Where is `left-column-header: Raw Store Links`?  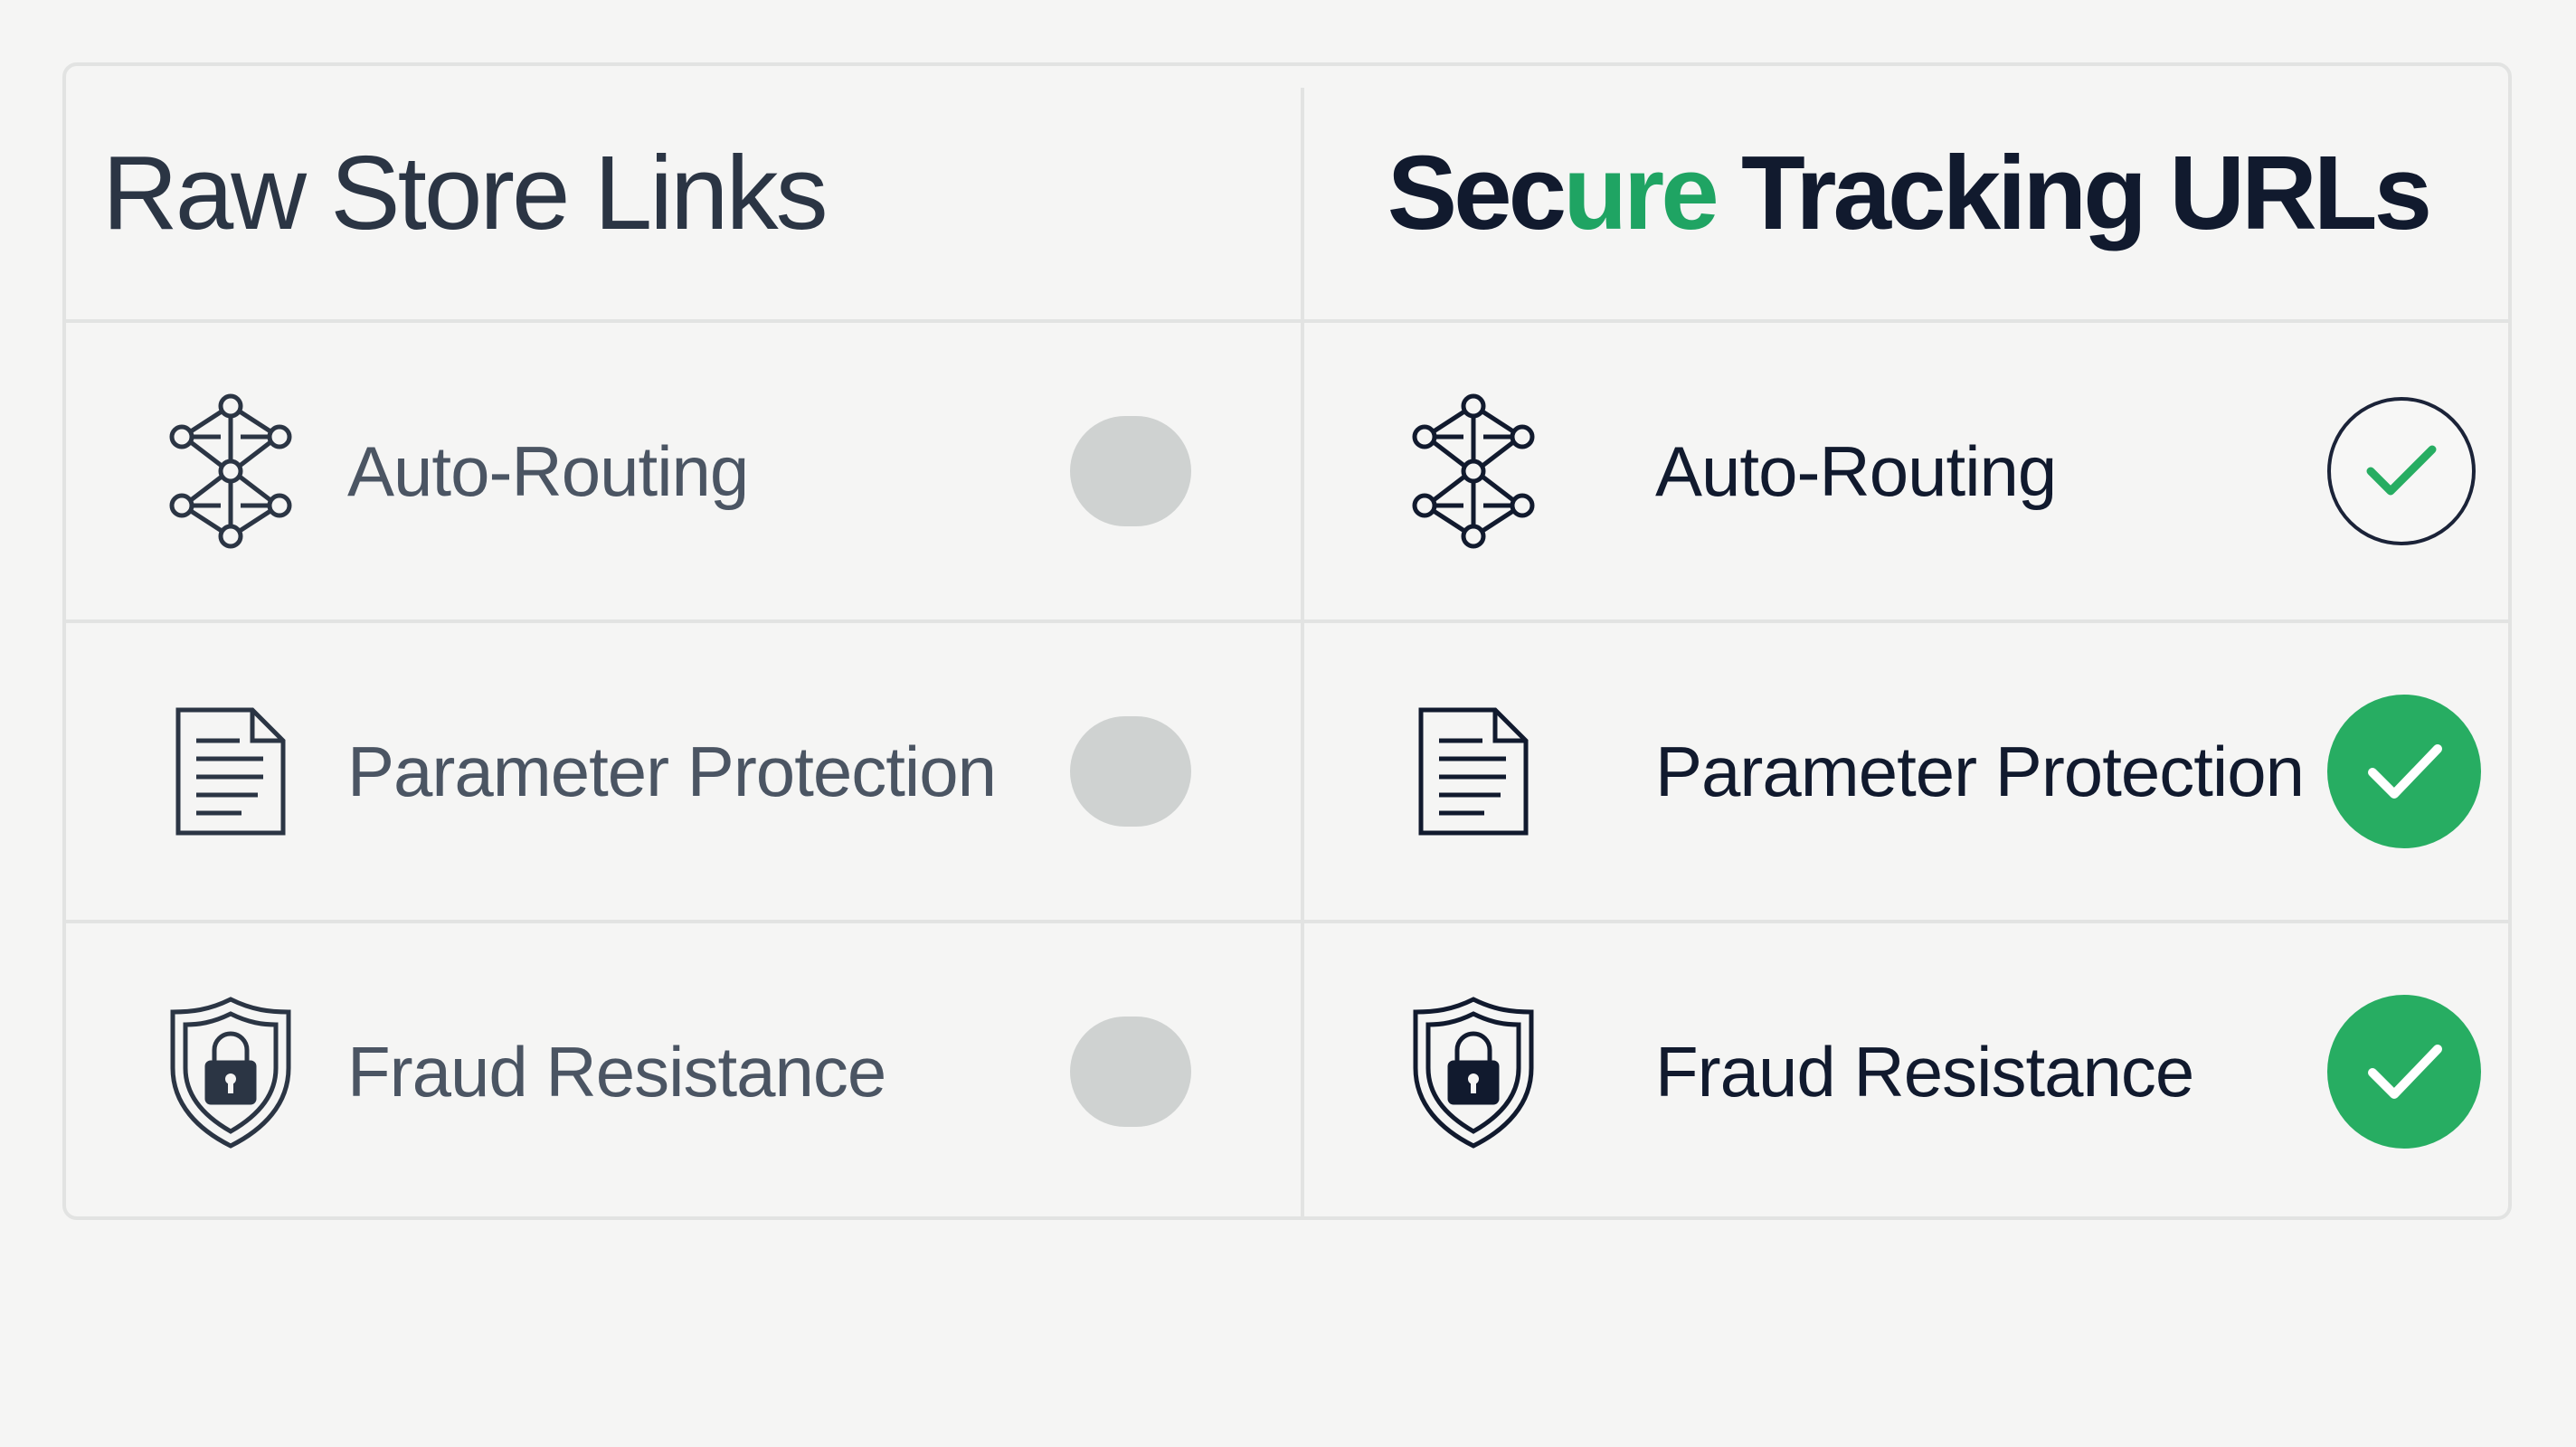 left-column-header: Raw Store Links is located at coordinates (683, 192).